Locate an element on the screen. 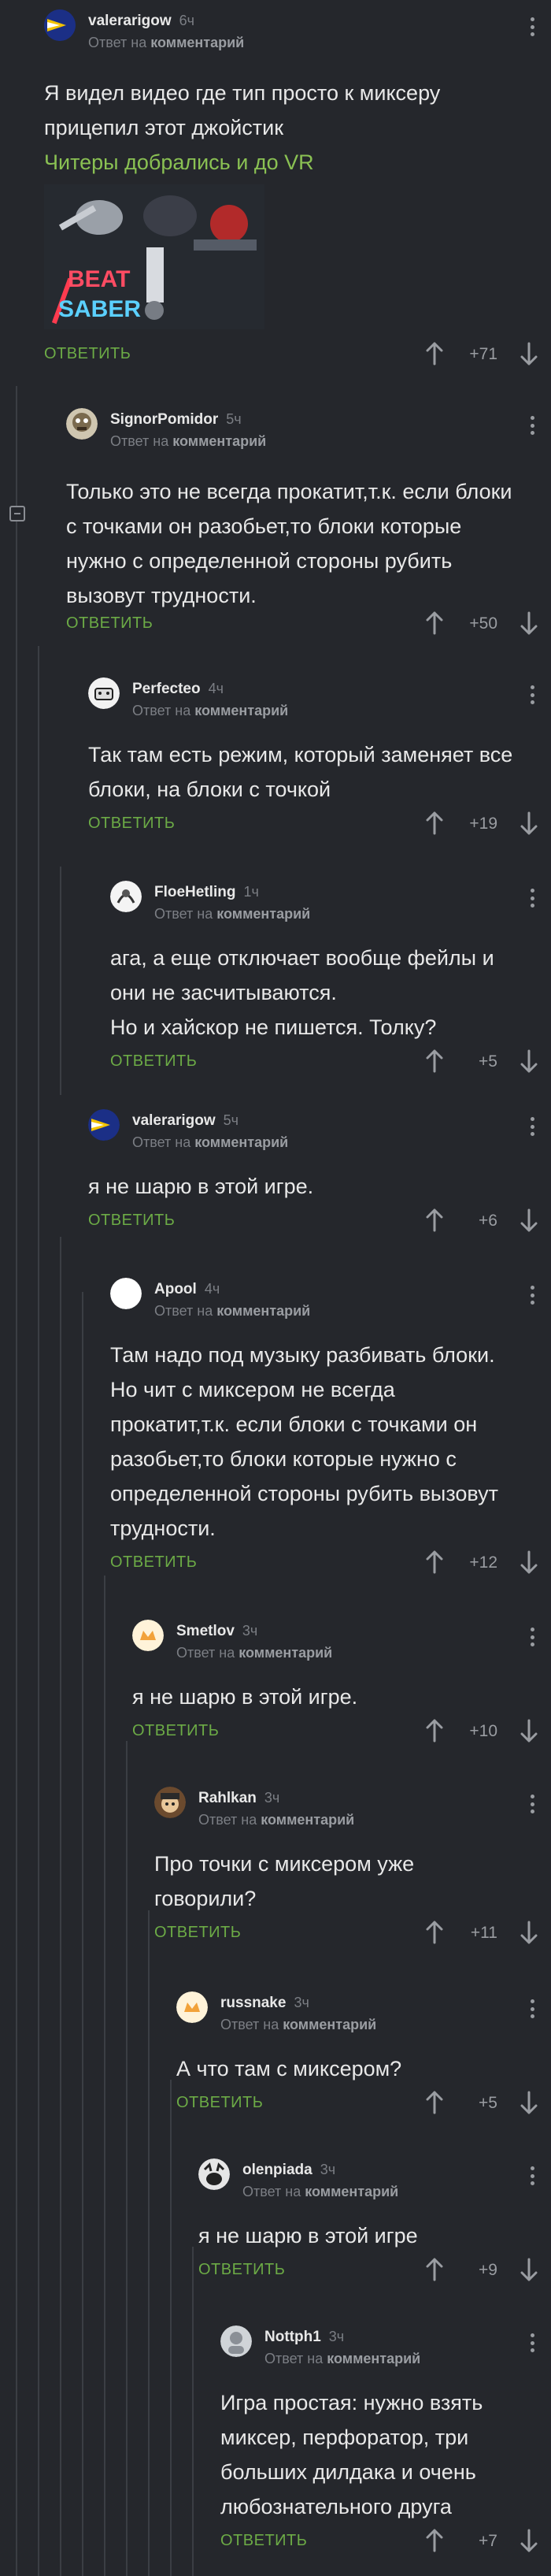  media-thumbnail: BEAT SABER is located at coordinates (154, 256).